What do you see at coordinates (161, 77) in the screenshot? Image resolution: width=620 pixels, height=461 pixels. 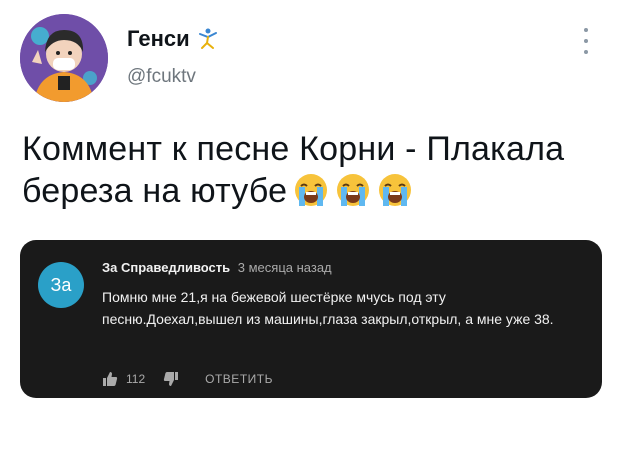 I see `user-handle: @fcuktv` at bounding box center [161, 77].